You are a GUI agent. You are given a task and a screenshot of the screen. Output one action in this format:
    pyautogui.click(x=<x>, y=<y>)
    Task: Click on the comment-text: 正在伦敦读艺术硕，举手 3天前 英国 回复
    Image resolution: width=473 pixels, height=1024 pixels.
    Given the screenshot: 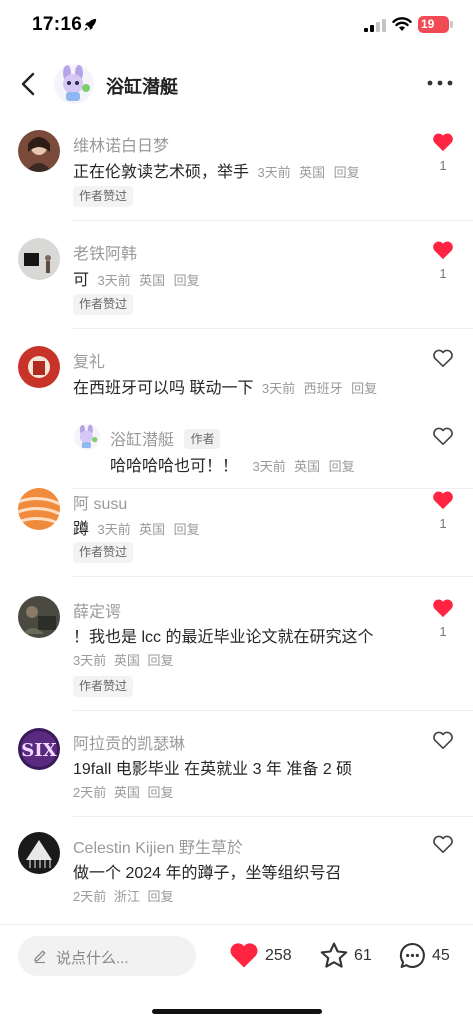 What is the action you would take?
    pyautogui.click(x=216, y=170)
    